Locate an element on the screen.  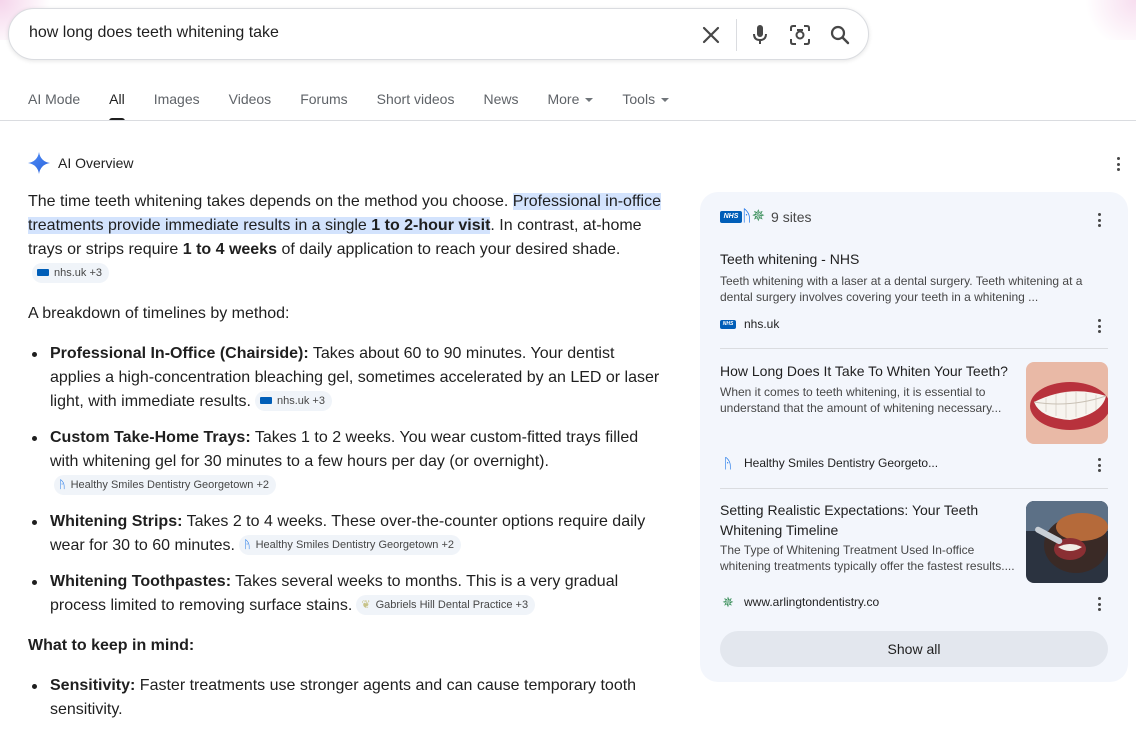
intro-bold-2: 1 to 4 weeks is located at coordinates (229, 249).